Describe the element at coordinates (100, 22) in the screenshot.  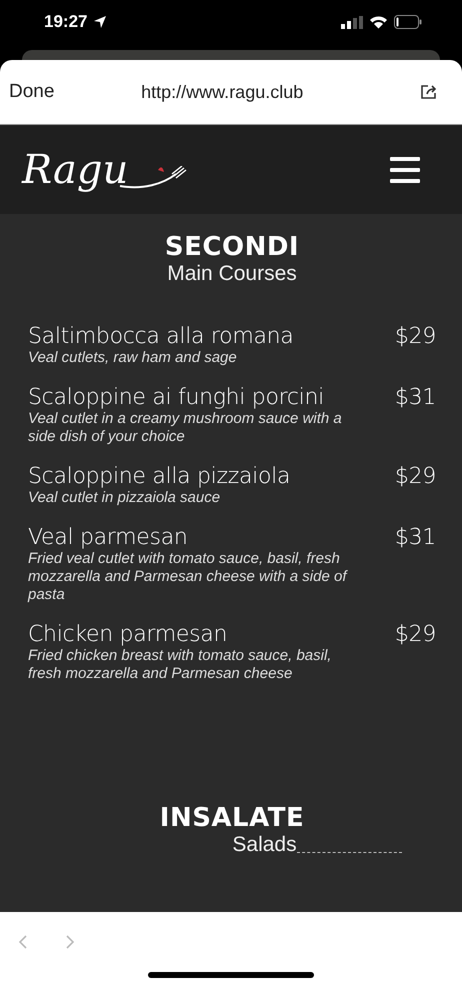
I see `location-arrow-icon` at that location.